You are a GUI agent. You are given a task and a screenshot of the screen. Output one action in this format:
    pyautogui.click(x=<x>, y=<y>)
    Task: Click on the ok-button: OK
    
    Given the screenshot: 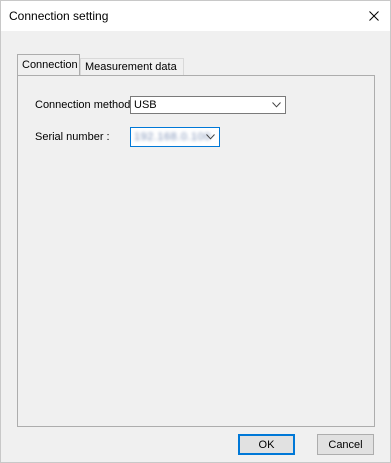 What is the action you would take?
    pyautogui.click(x=266, y=444)
    